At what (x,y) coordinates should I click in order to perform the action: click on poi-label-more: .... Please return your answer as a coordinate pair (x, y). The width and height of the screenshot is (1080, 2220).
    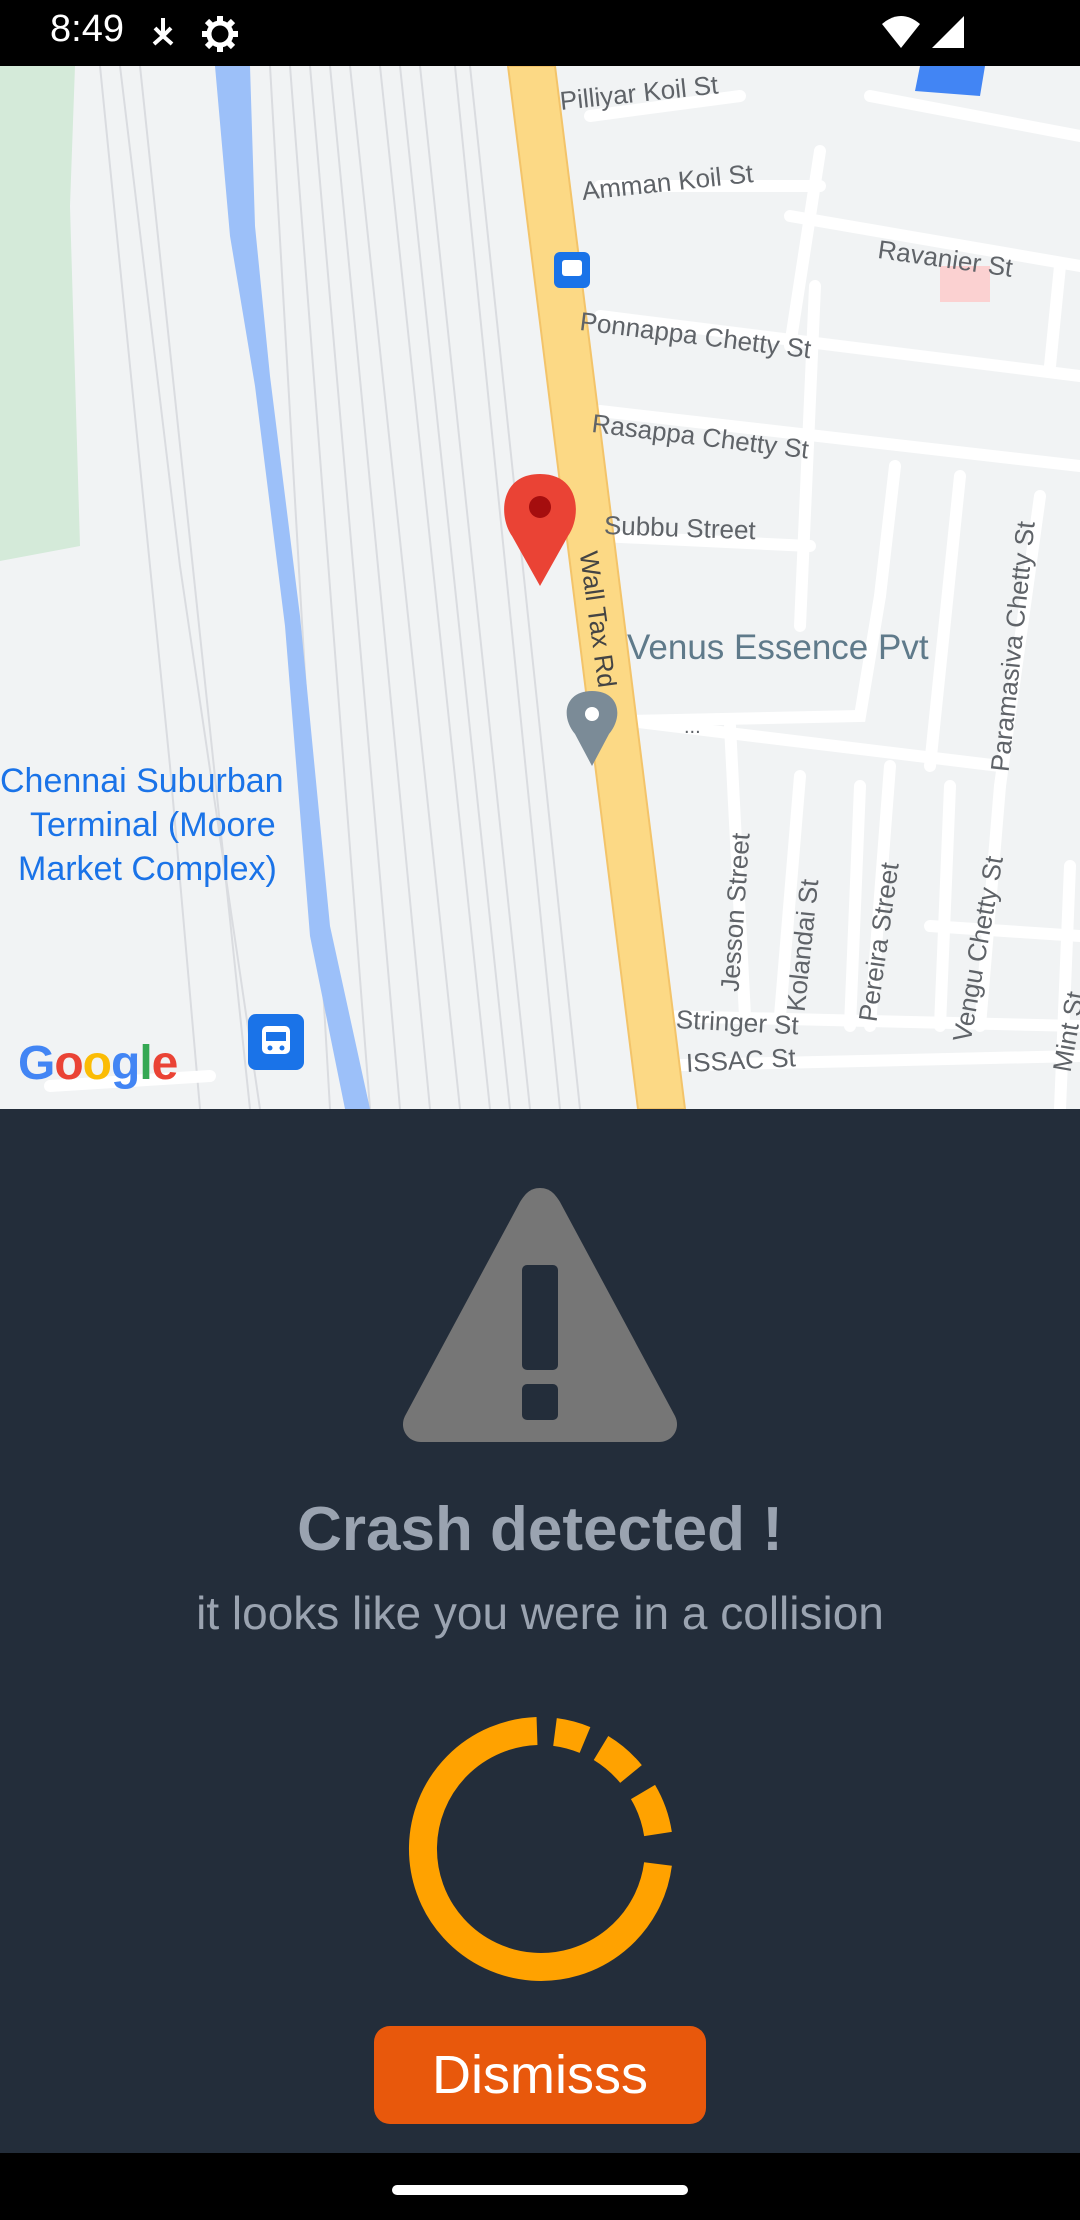
    Looking at the image, I should click on (692, 727).